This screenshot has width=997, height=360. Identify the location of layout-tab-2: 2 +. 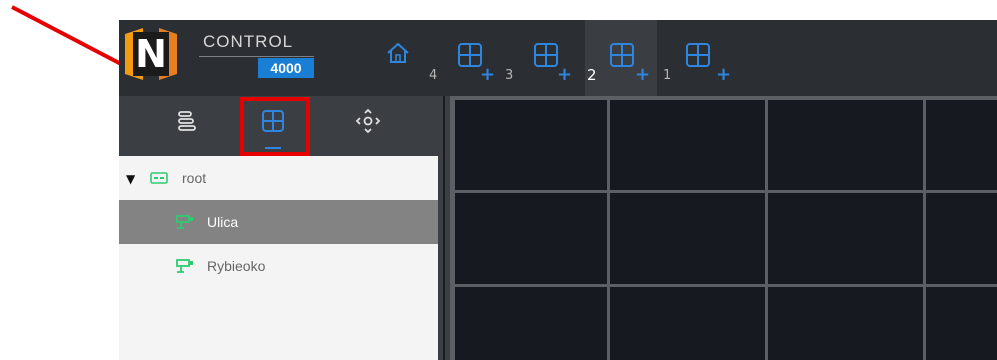
(621, 58).